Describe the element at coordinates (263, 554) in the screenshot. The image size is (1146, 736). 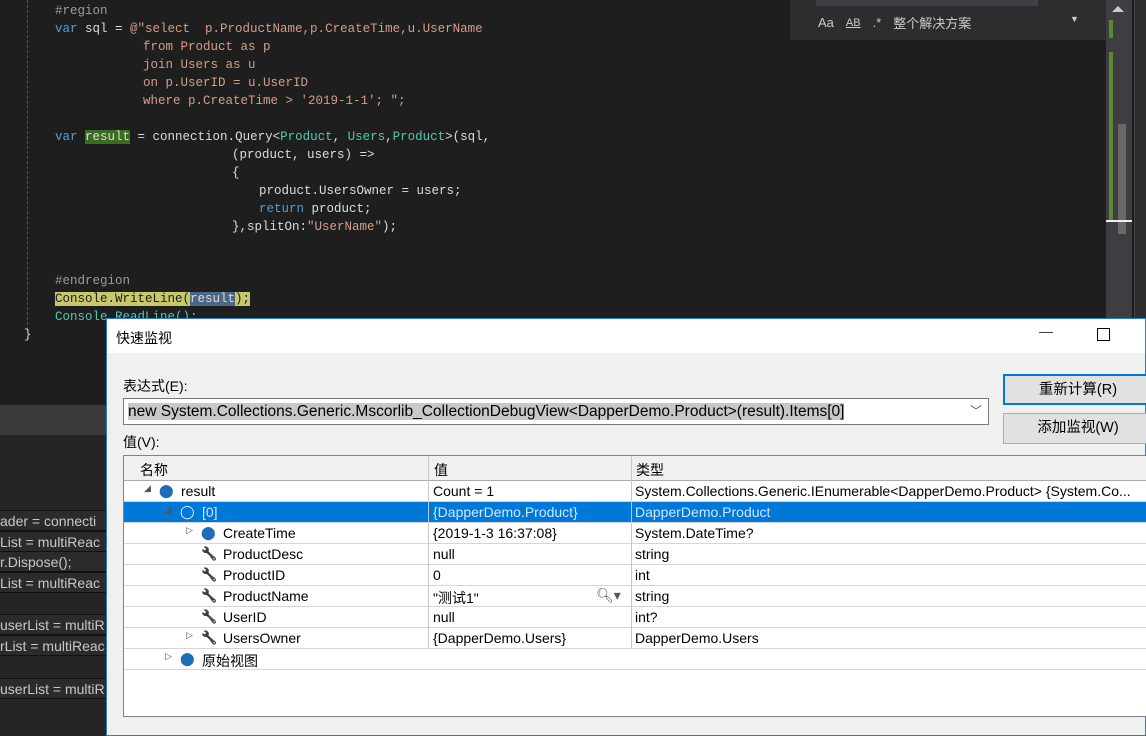
I see `row-name: ProductDesc` at that location.